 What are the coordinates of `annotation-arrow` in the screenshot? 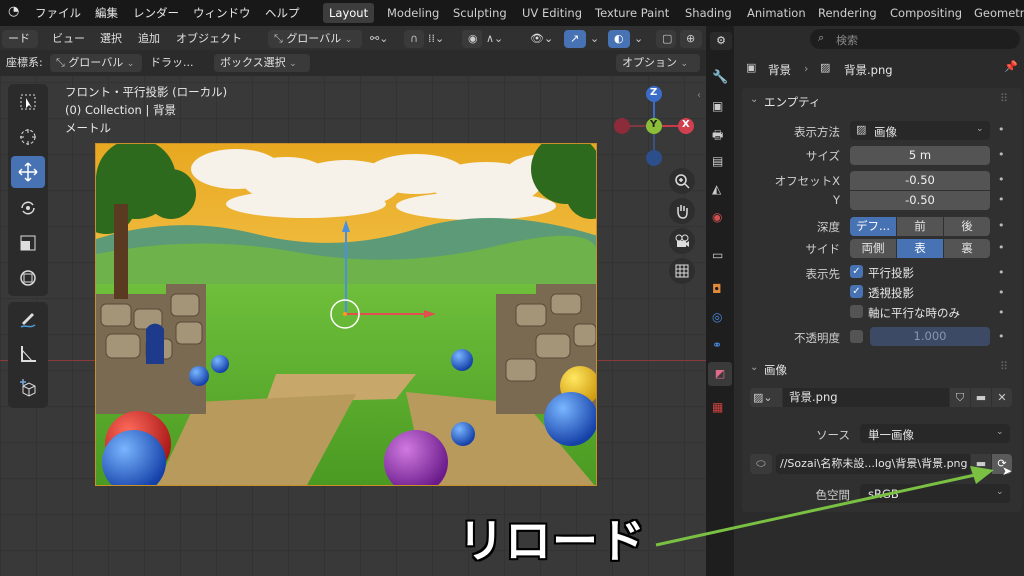 It's located at (824, 506).